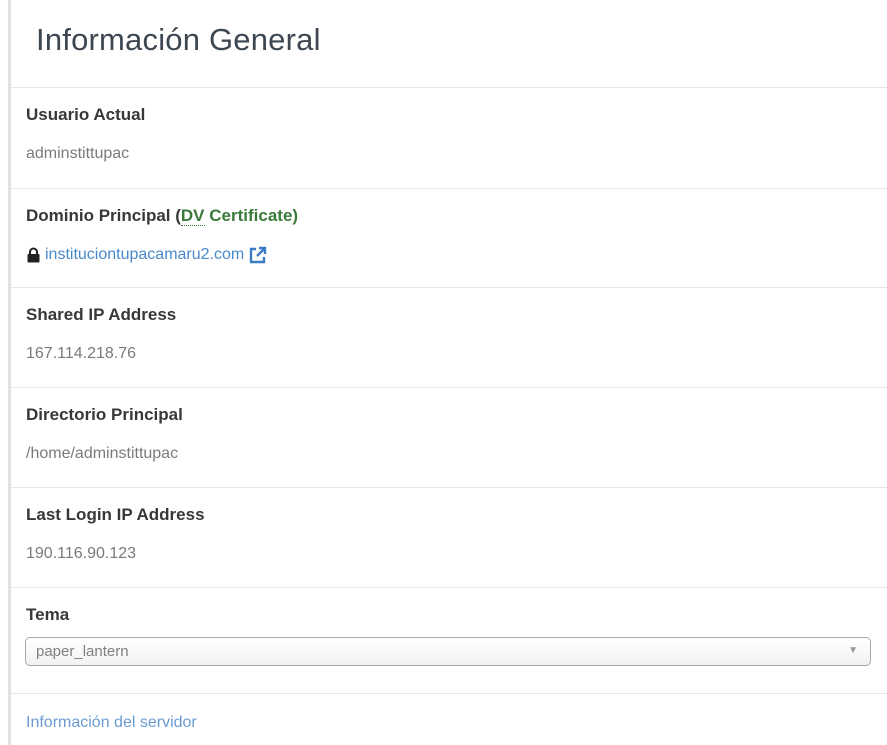 The height and width of the screenshot is (745, 887). I want to click on current-user-value: adminstittupac, so click(78, 153).